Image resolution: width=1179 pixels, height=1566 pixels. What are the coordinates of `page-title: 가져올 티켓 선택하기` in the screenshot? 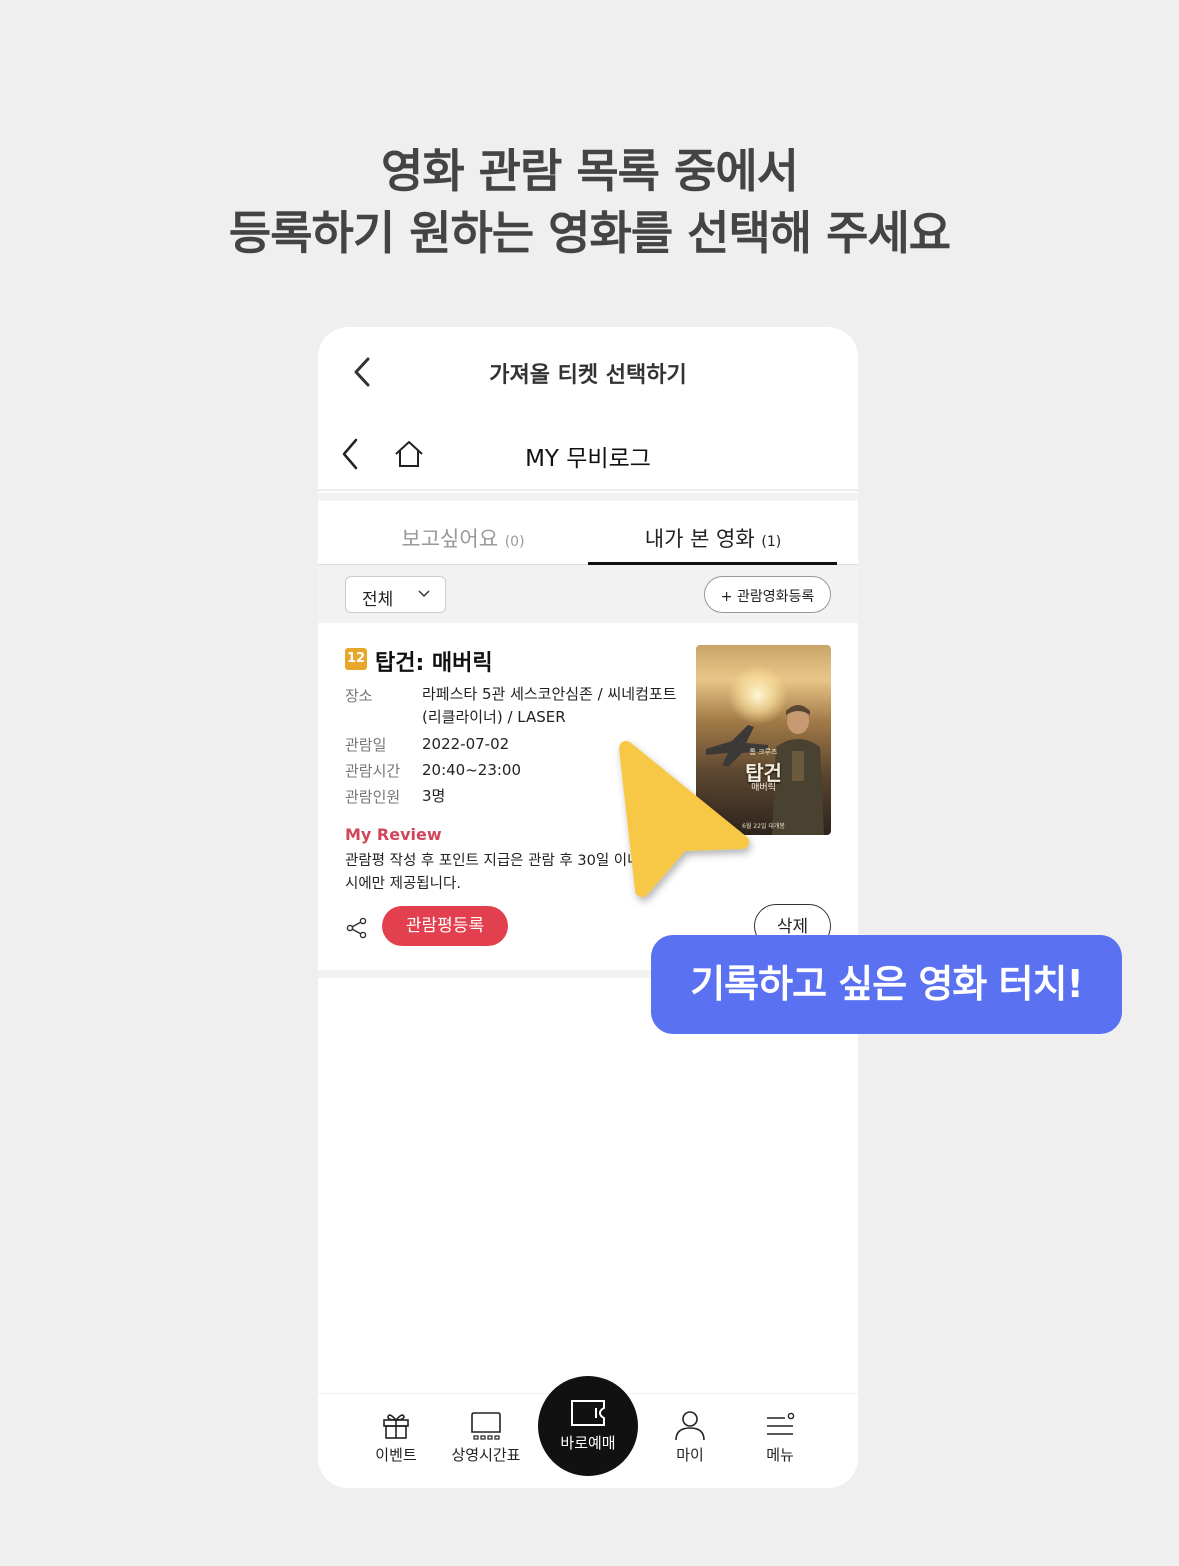 It's located at (588, 375).